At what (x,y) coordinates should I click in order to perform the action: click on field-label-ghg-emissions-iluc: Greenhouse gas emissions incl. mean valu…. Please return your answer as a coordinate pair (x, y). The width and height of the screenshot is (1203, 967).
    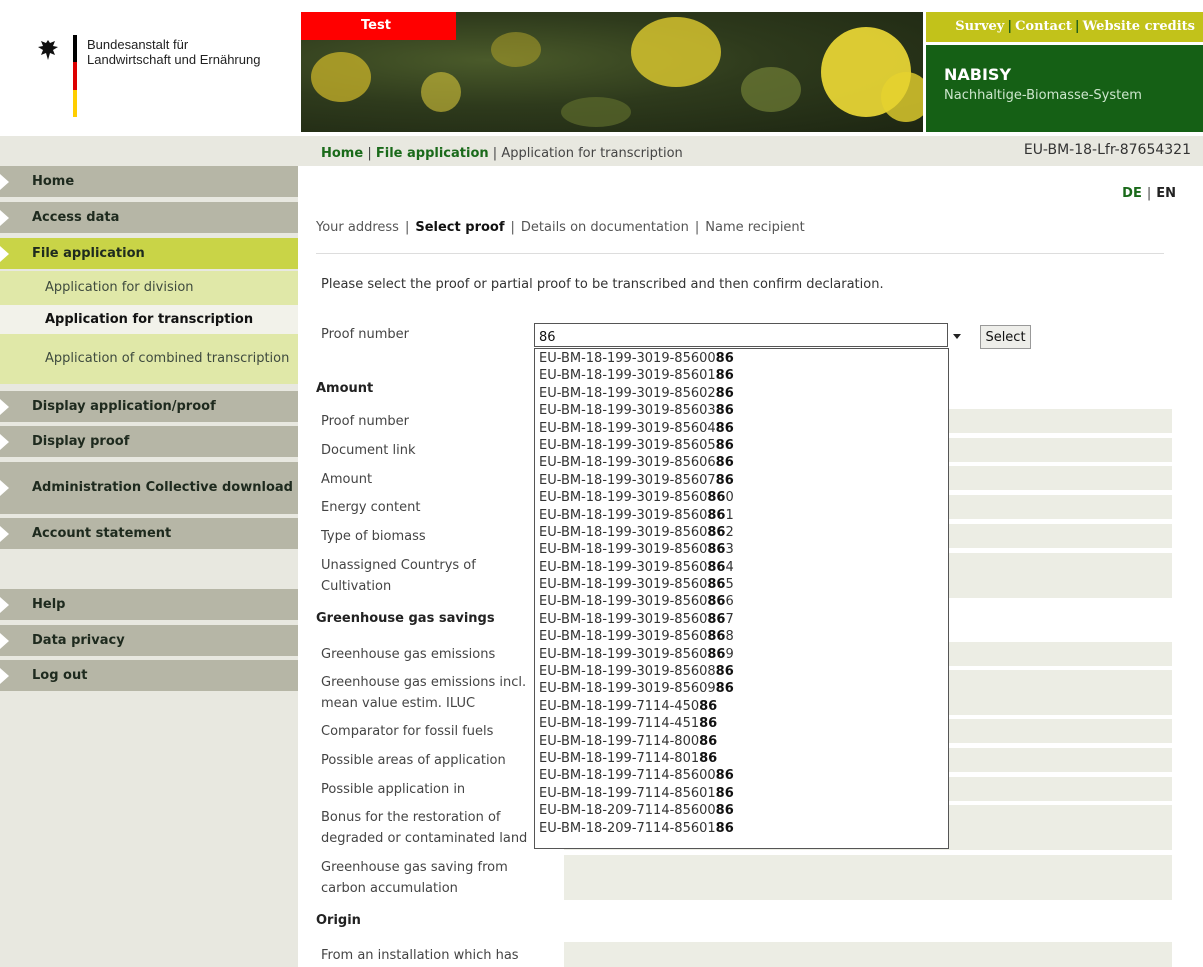
    Looking at the image, I should click on (424, 693).